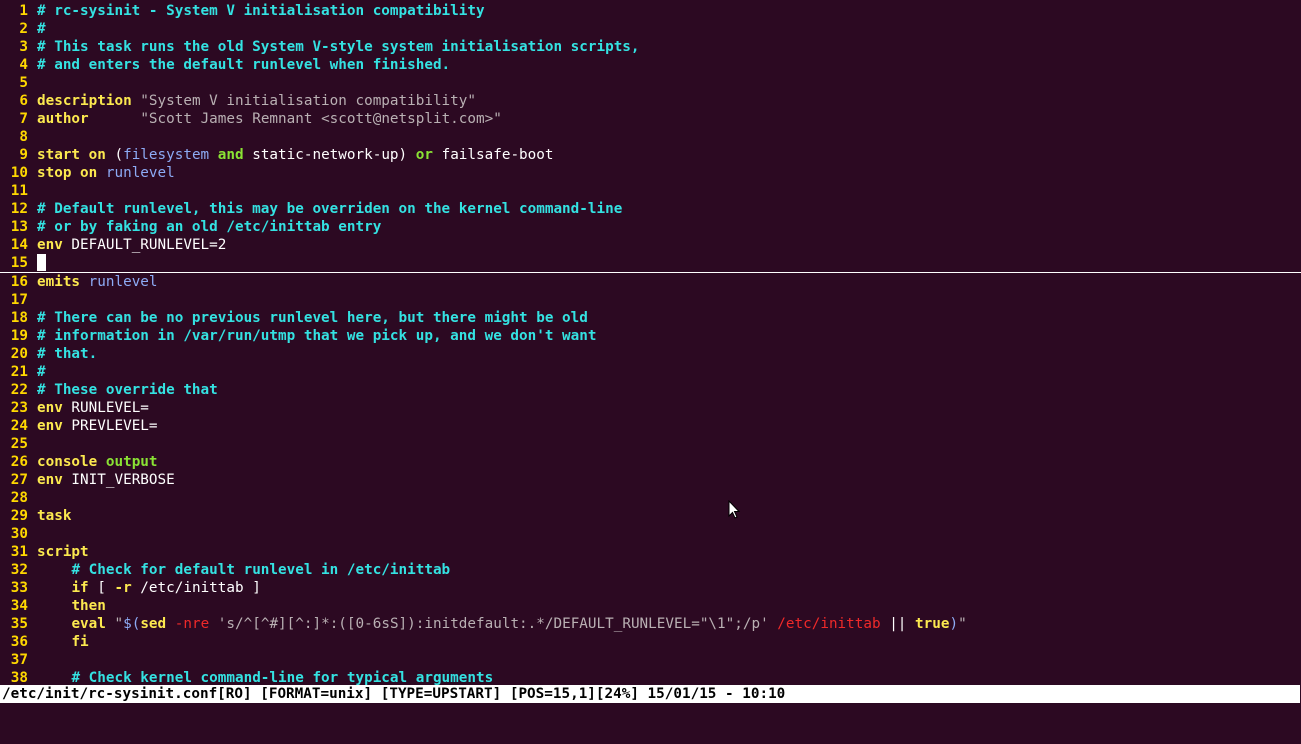  I want to click on code-line: 26 console output, so click(650, 462).